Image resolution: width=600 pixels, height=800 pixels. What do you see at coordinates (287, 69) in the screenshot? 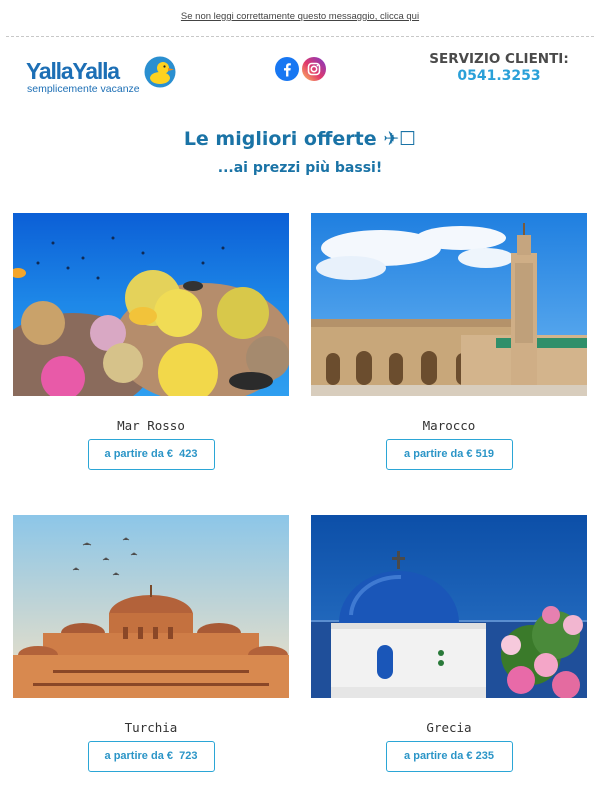
I see `facebook-icon` at bounding box center [287, 69].